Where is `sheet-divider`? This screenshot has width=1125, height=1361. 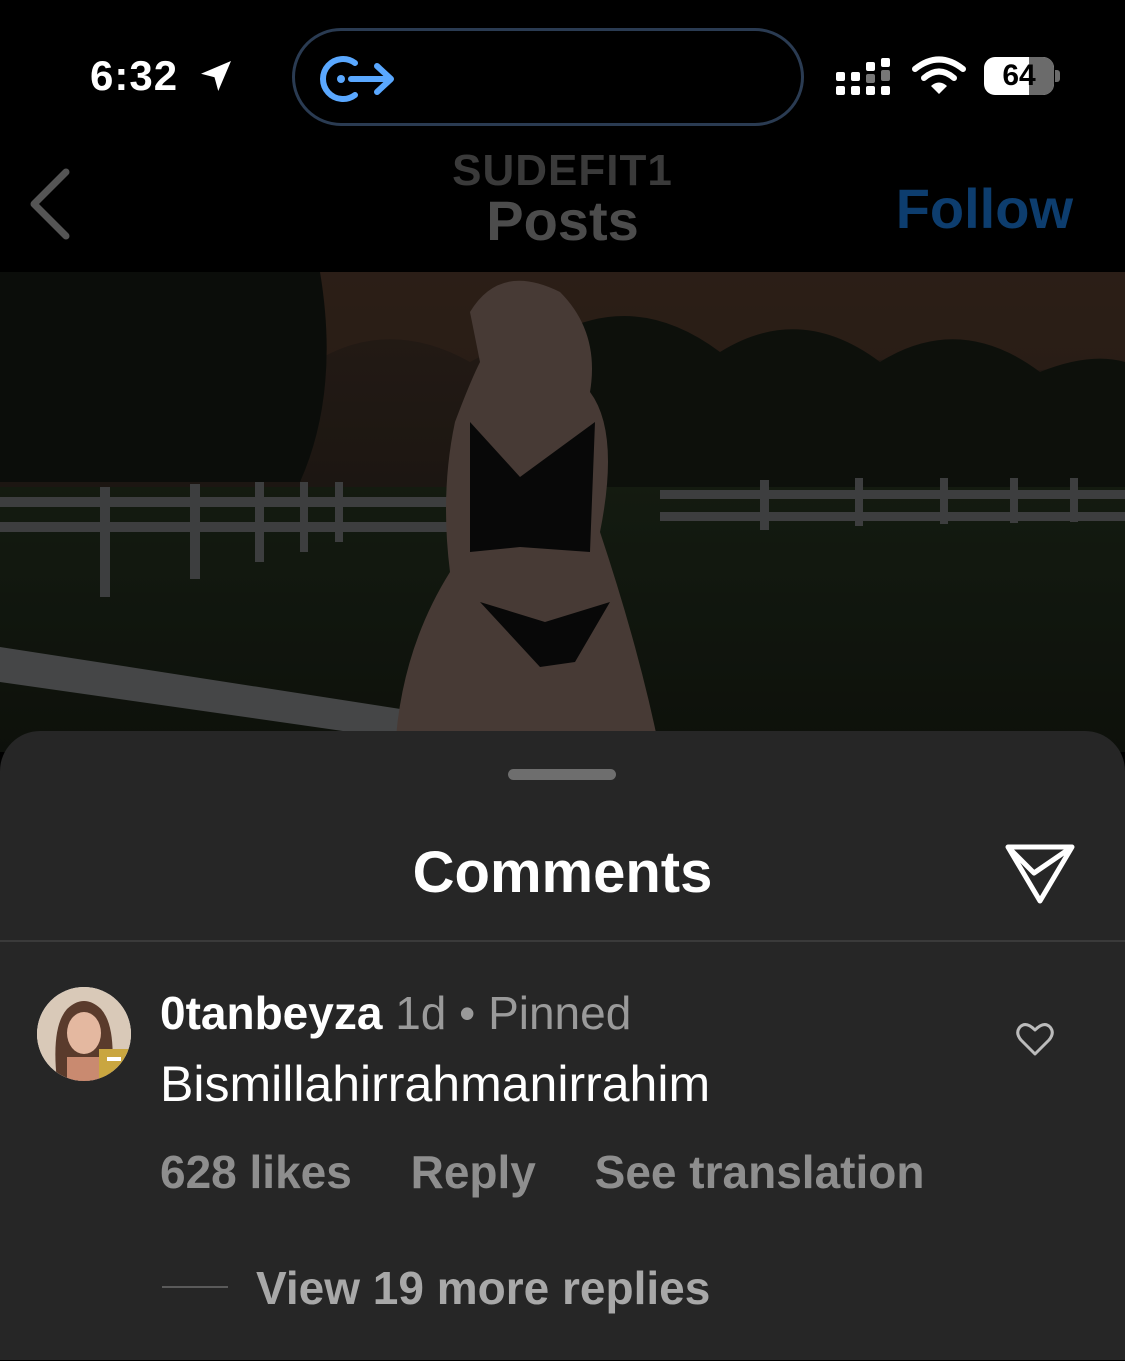 sheet-divider is located at coordinates (562, 941).